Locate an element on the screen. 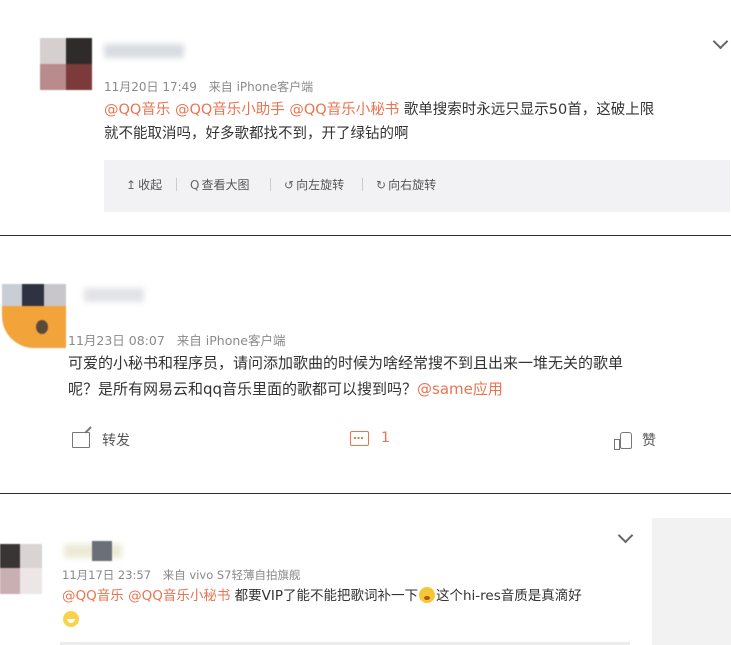  rotate-right-icon: ↻ is located at coordinates (381, 184).